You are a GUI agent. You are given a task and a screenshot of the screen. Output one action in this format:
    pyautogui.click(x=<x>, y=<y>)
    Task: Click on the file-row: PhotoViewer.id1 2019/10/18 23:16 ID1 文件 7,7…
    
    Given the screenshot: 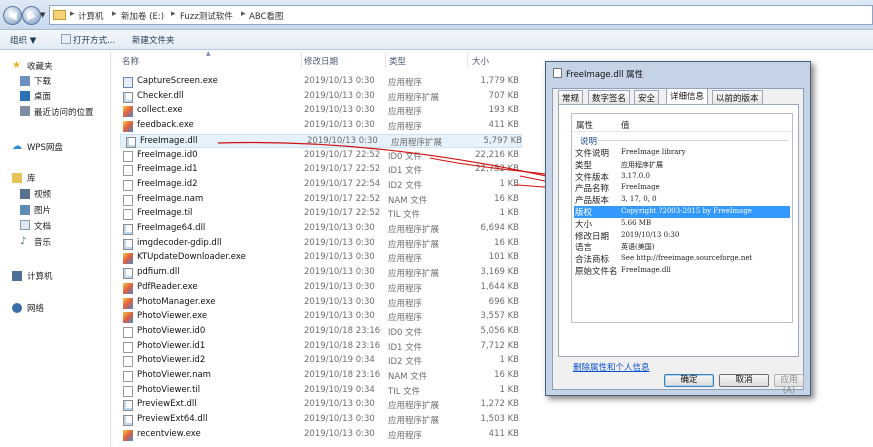 What is the action you would take?
    pyautogui.click(x=323, y=347)
    